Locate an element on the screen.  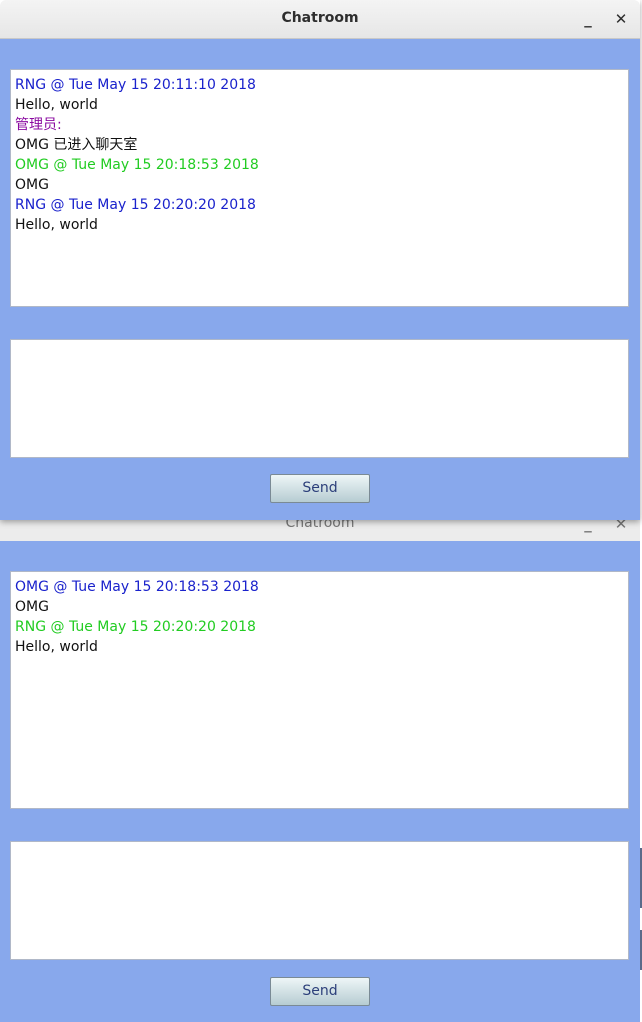
window-title: Chatroom is located at coordinates (320, 18).